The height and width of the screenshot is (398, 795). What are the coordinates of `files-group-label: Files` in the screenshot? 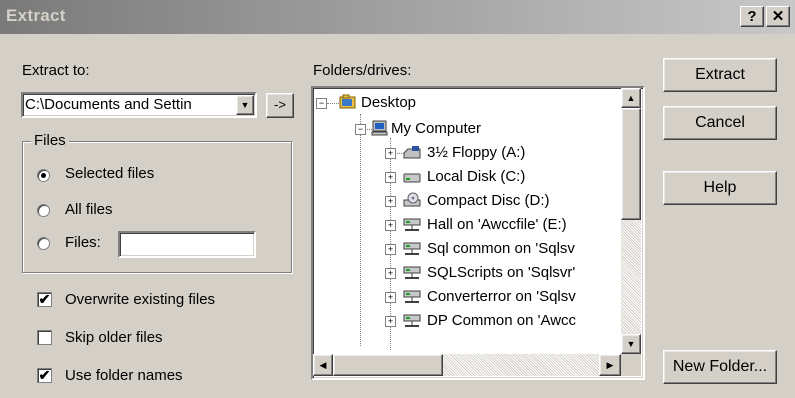 It's located at (50, 140).